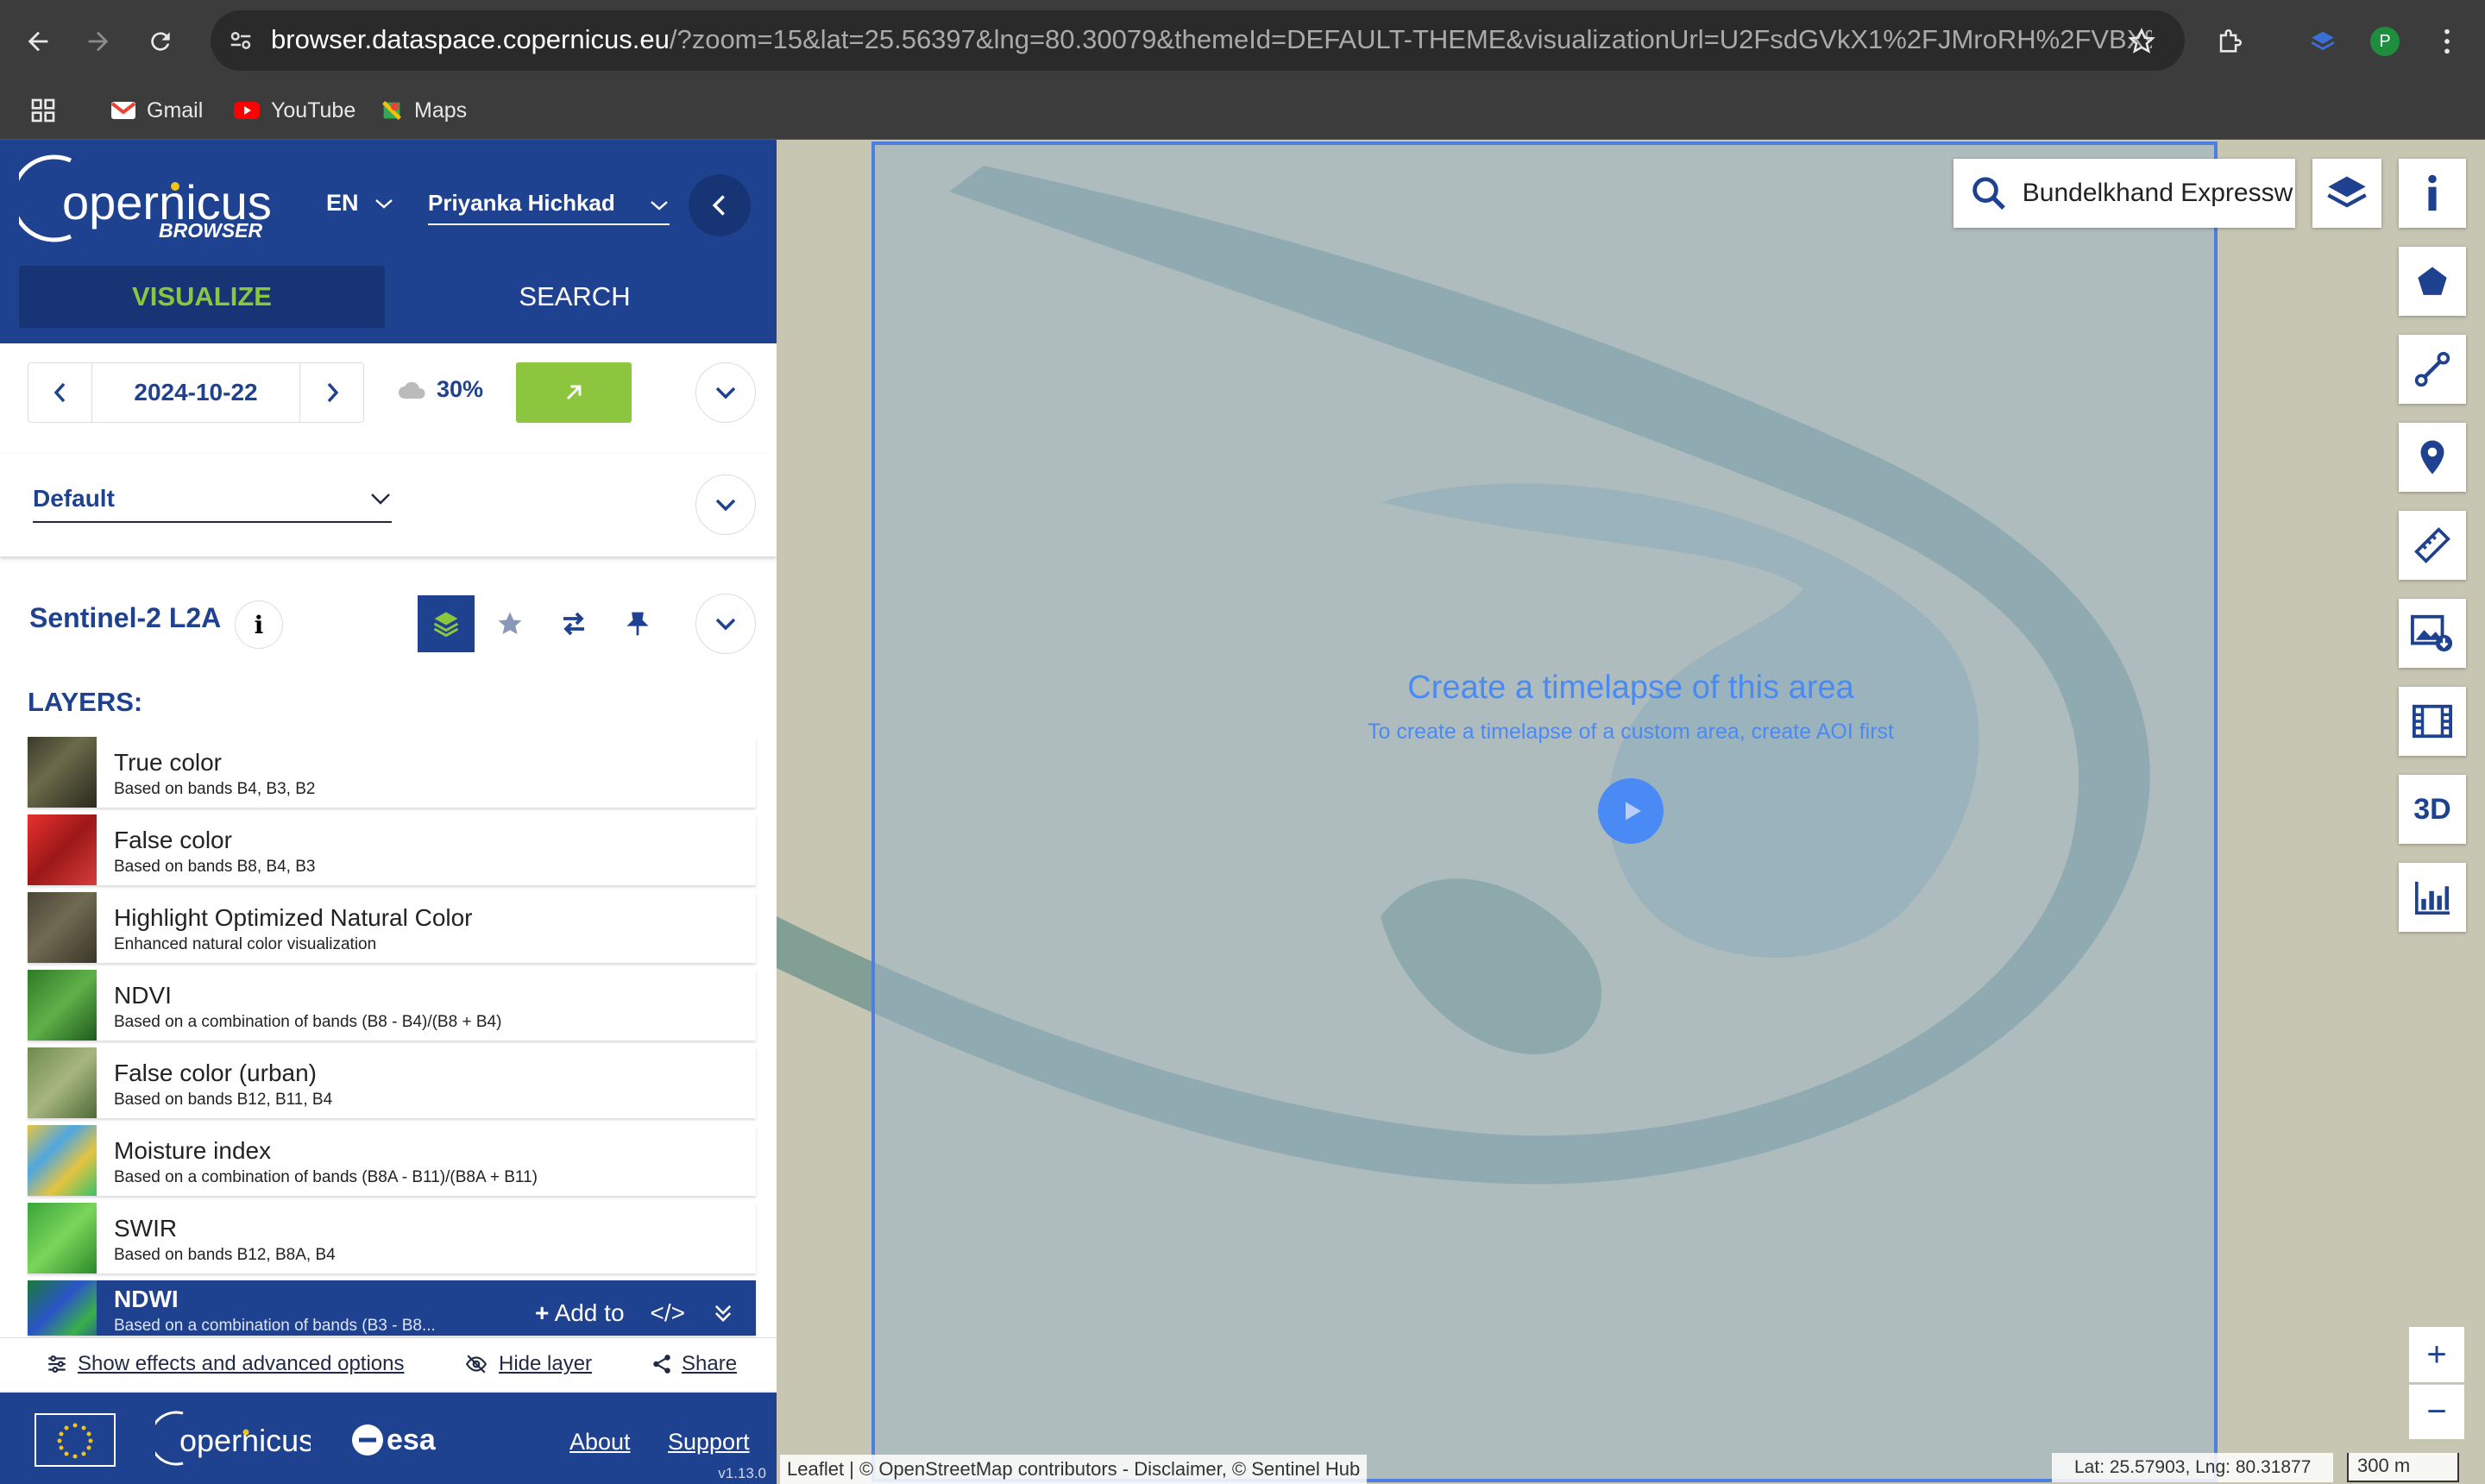  What do you see at coordinates (600, 1442) in the screenshot?
I see `about-link: About` at bounding box center [600, 1442].